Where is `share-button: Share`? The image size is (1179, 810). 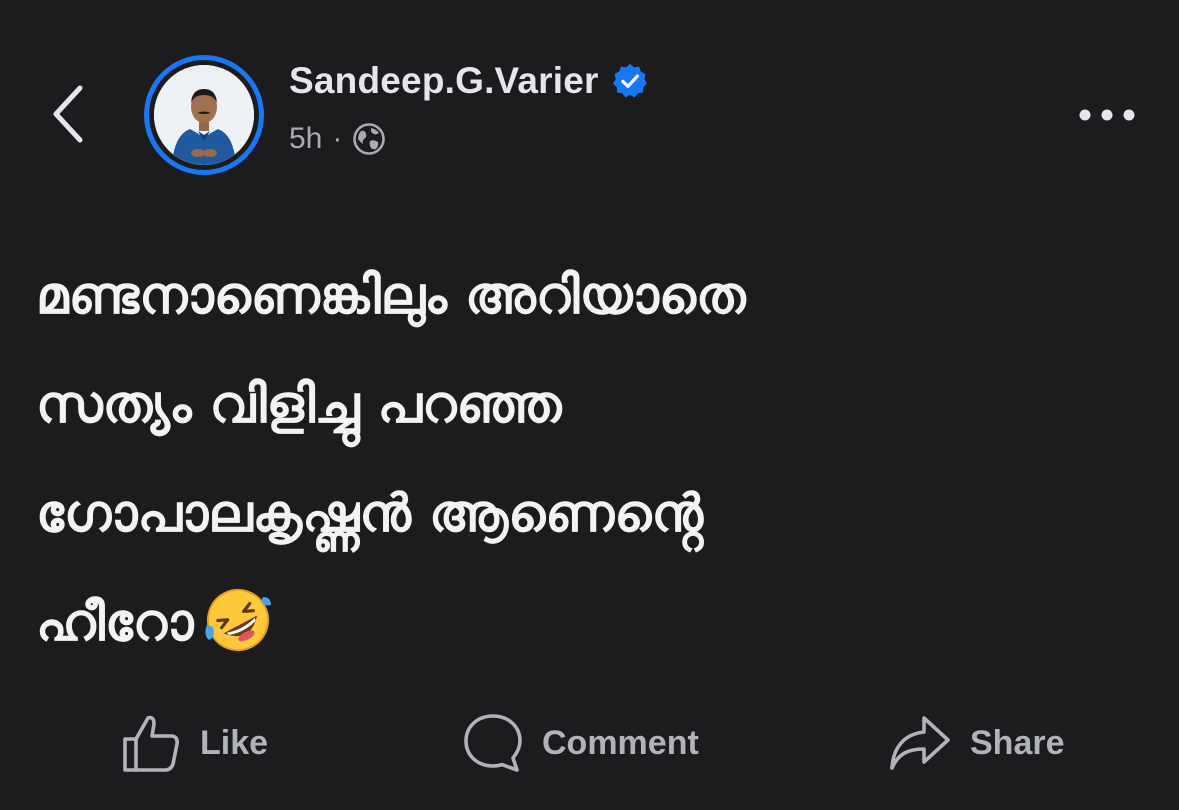 share-button: Share is located at coordinates (976, 743).